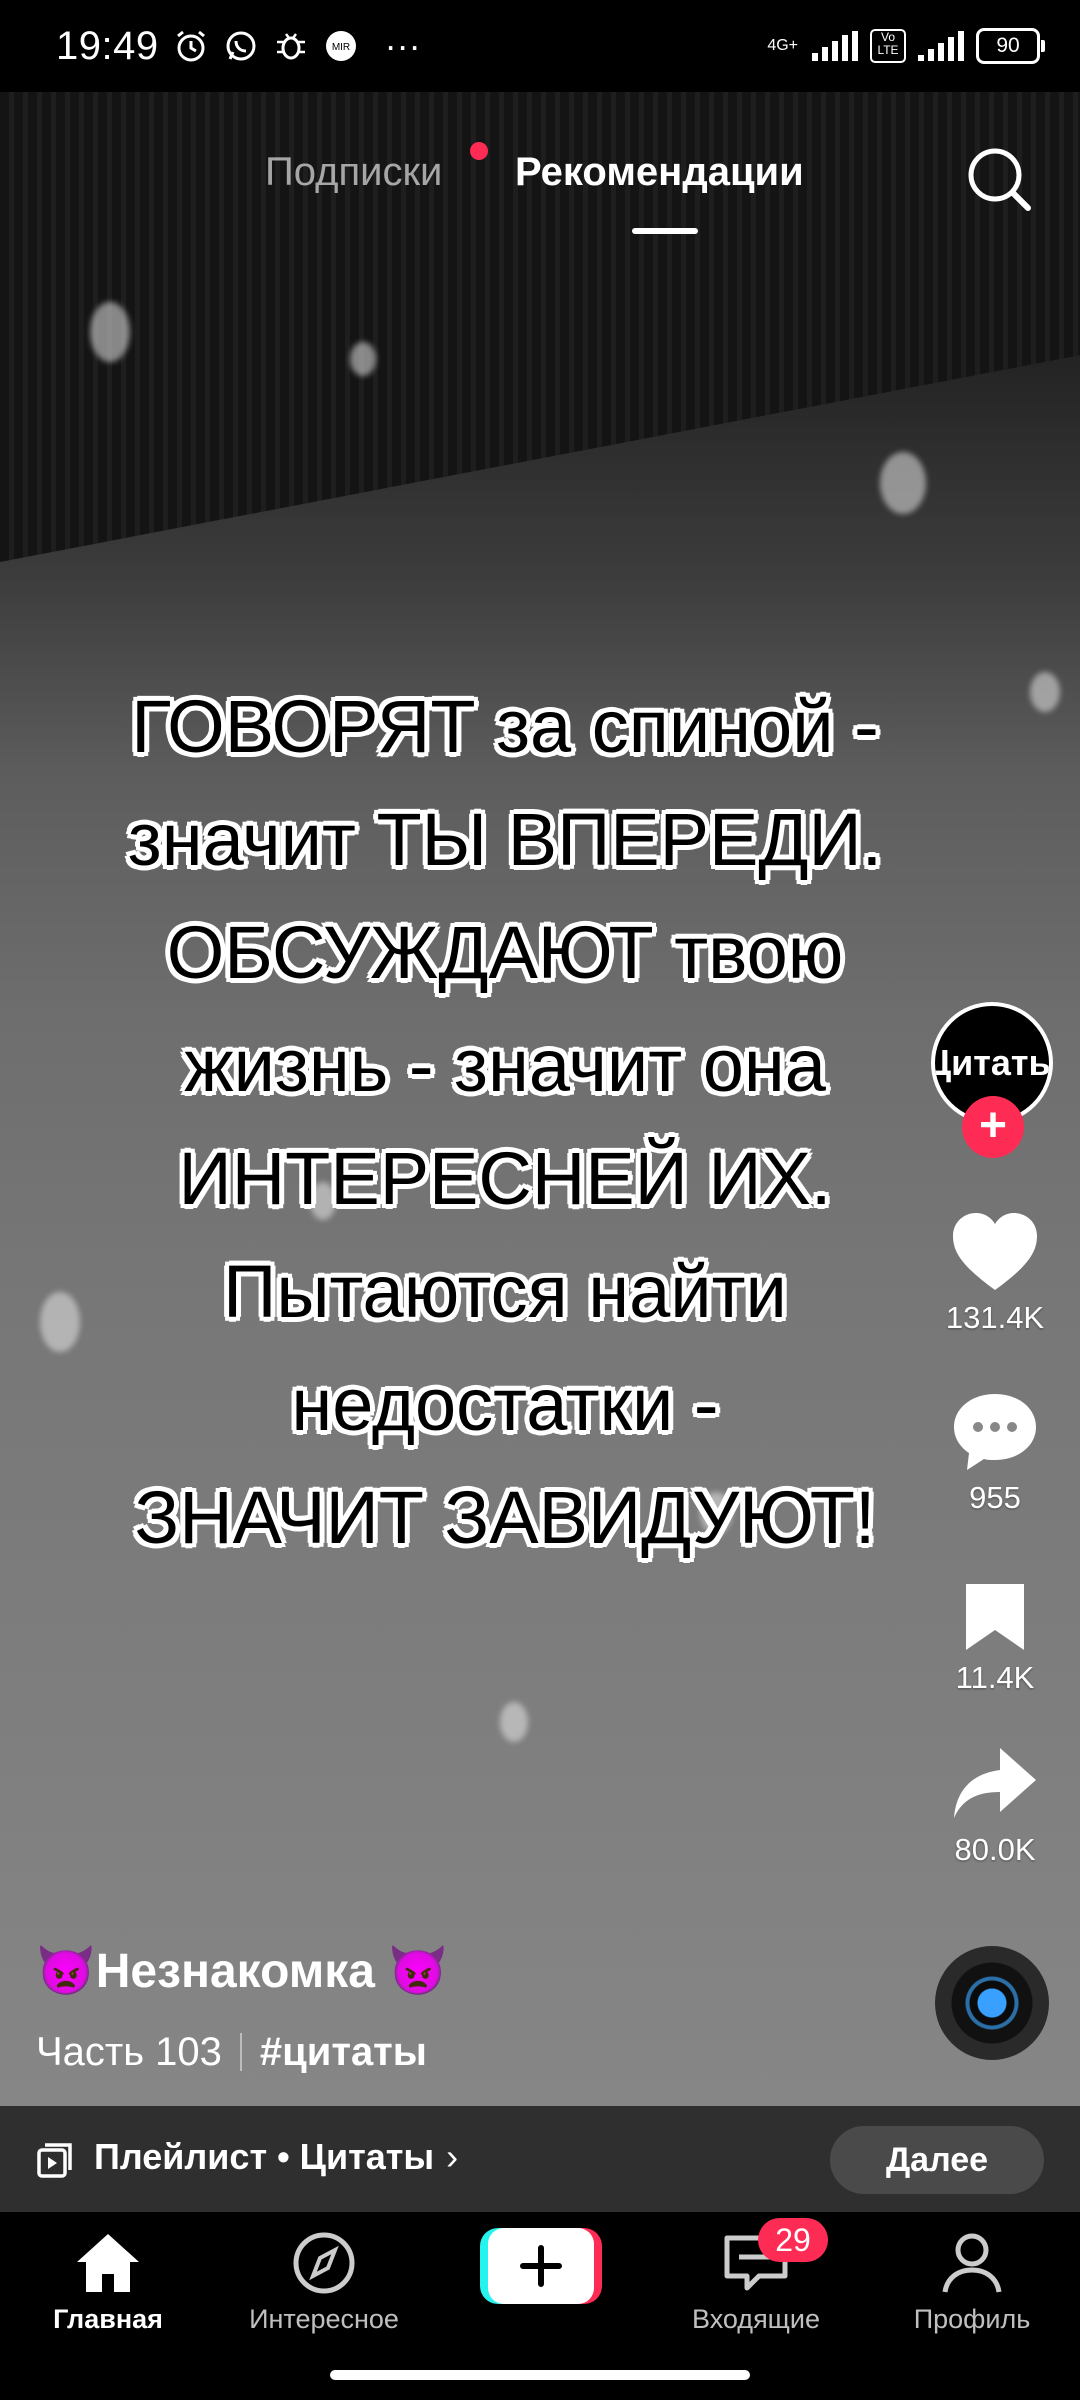 The image size is (1080, 2400). Describe the element at coordinates (240, 2052) in the screenshot. I see `divider` at that location.